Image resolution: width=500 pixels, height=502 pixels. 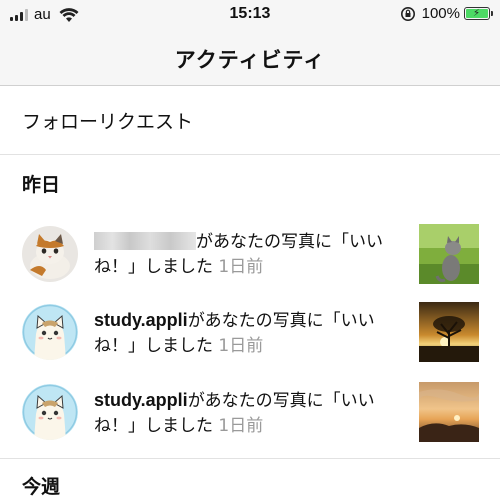 I want to click on sunset-tree-thumbnail-icon, so click(x=449, y=332).